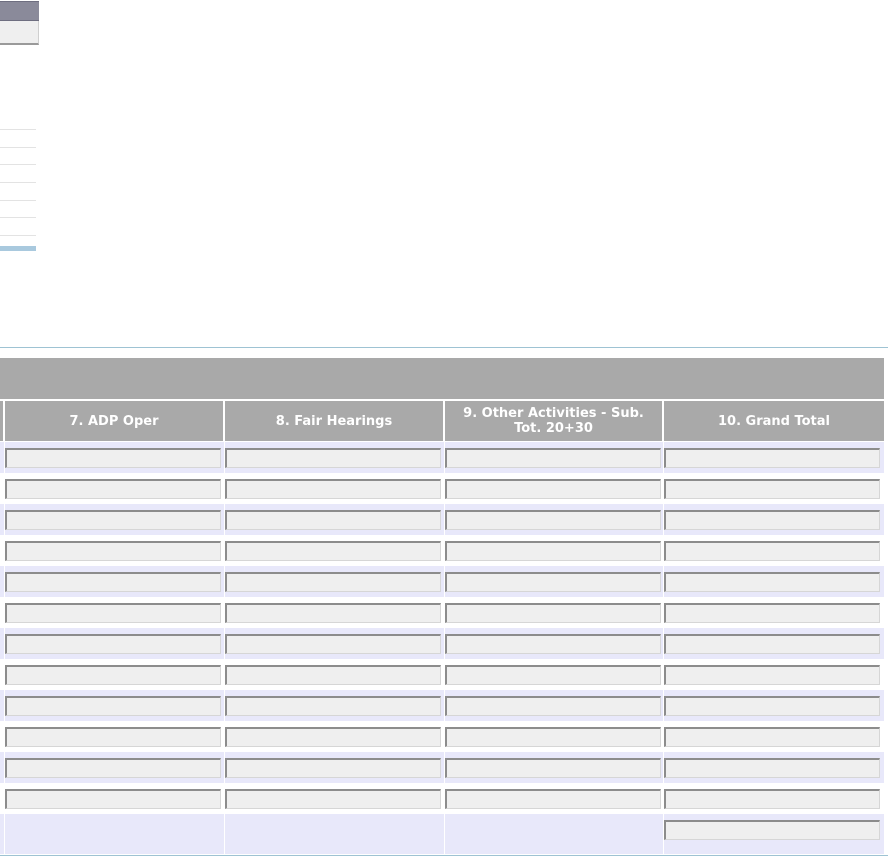  I want to click on grand-total-sum-input, so click(772, 830).